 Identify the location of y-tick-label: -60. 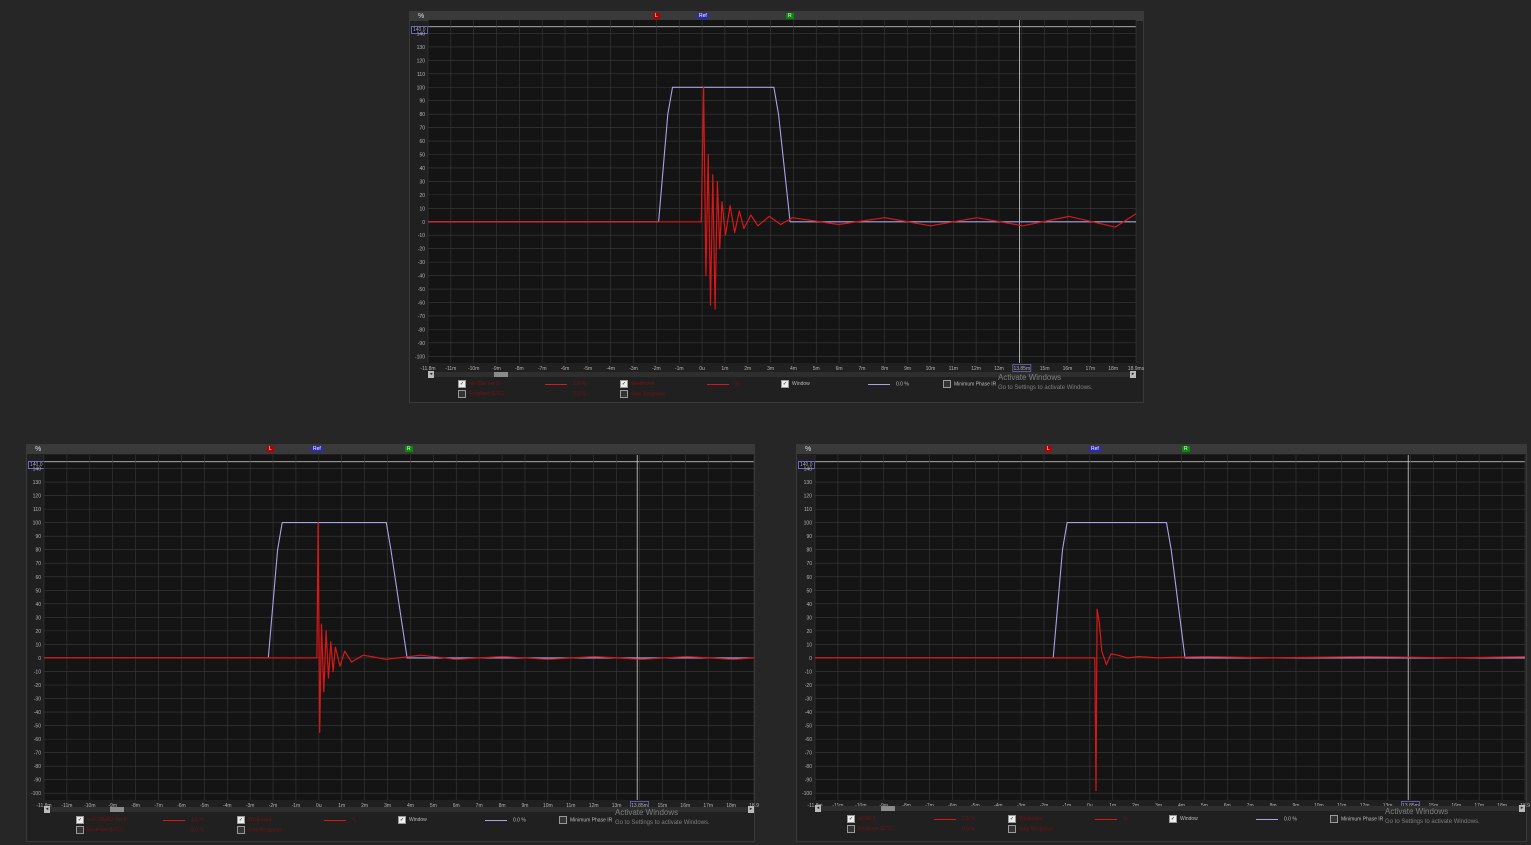
(808, 740).